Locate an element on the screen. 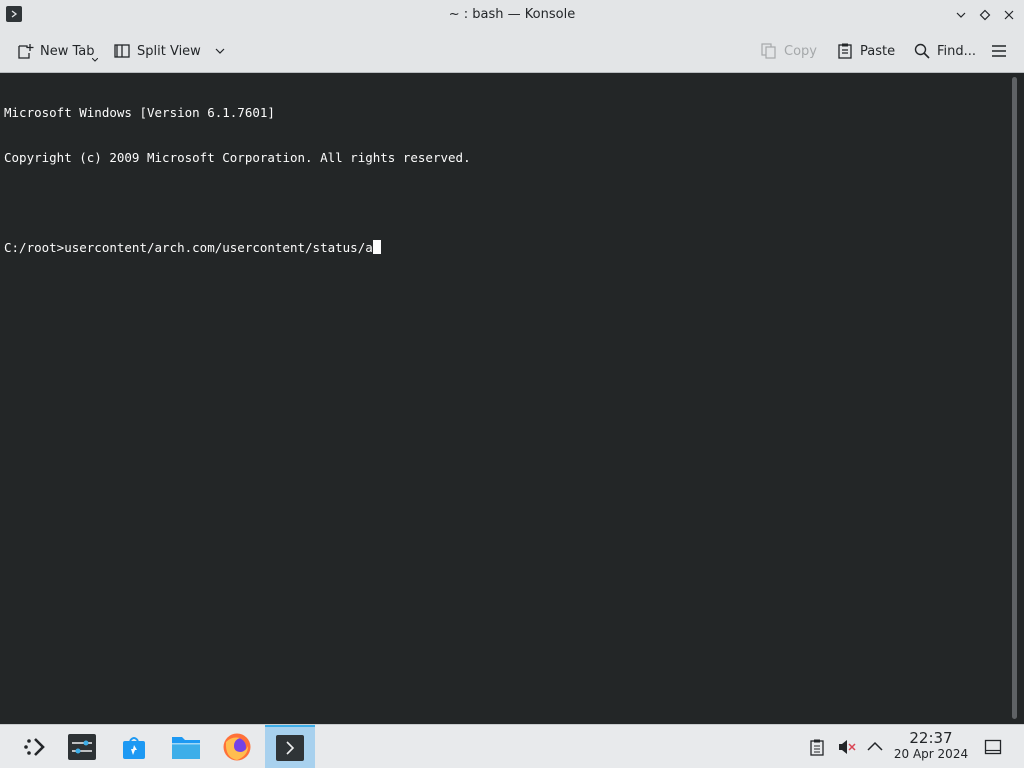  konsole-task-button is located at coordinates (290, 746).